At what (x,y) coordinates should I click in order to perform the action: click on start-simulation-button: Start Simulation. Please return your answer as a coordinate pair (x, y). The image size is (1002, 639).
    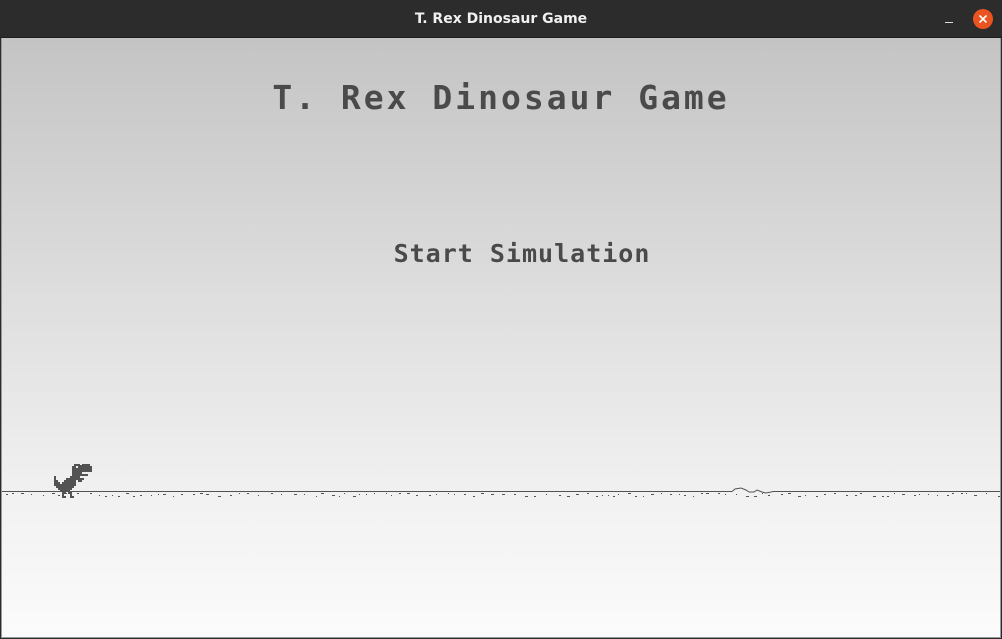
    Looking at the image, I should click on (522, 254).